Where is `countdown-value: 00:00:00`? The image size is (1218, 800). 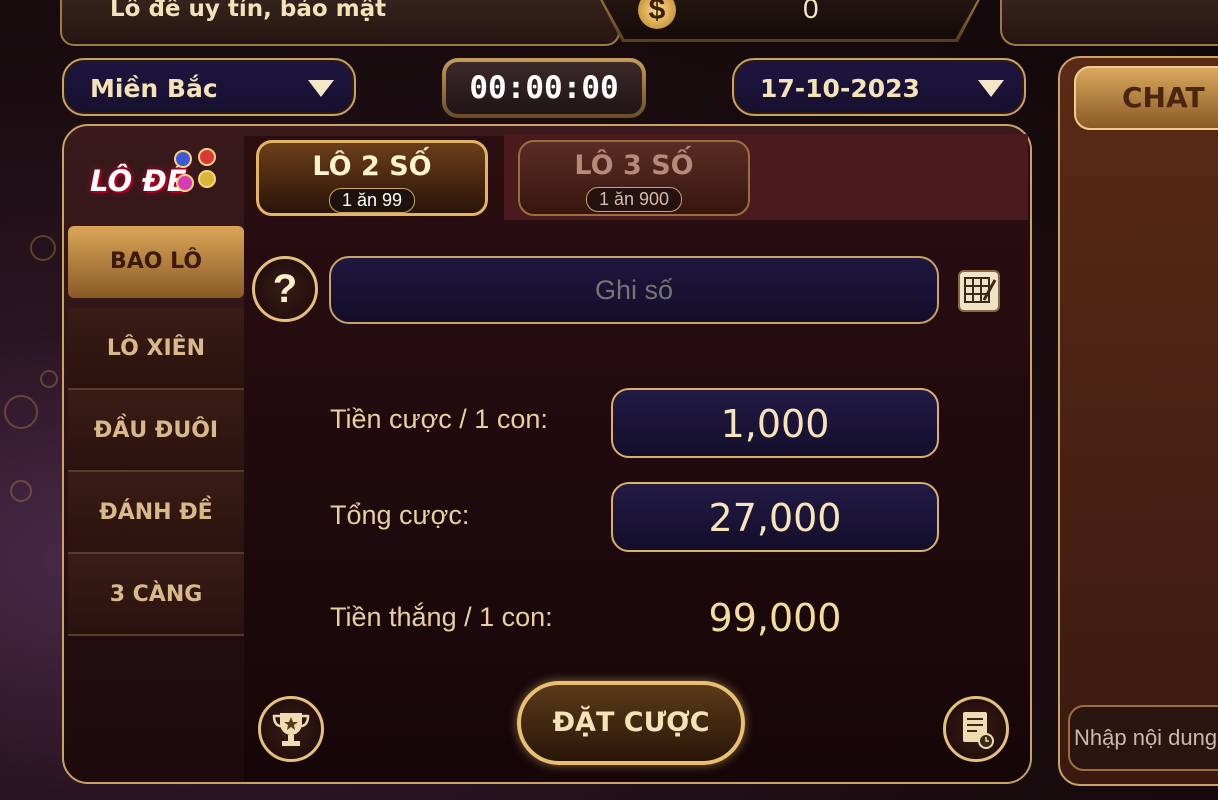 countdown-value: 00:00:00 is located at coordinates (544, 88).